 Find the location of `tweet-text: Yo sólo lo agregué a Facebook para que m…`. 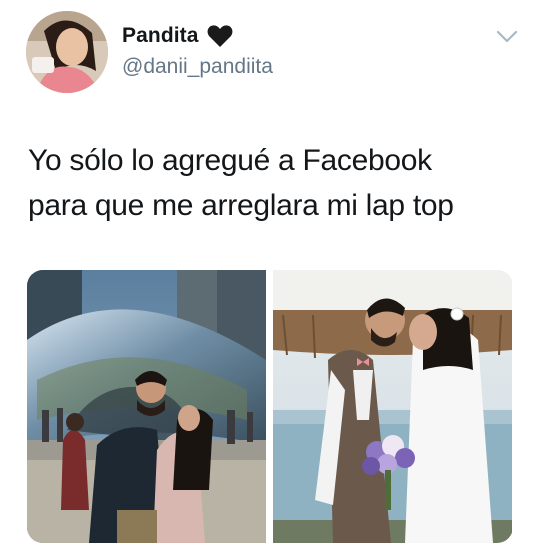

tweet-text: Yo sólo lo agregué a Facebook para que m… is located at coordinates (273, 183).